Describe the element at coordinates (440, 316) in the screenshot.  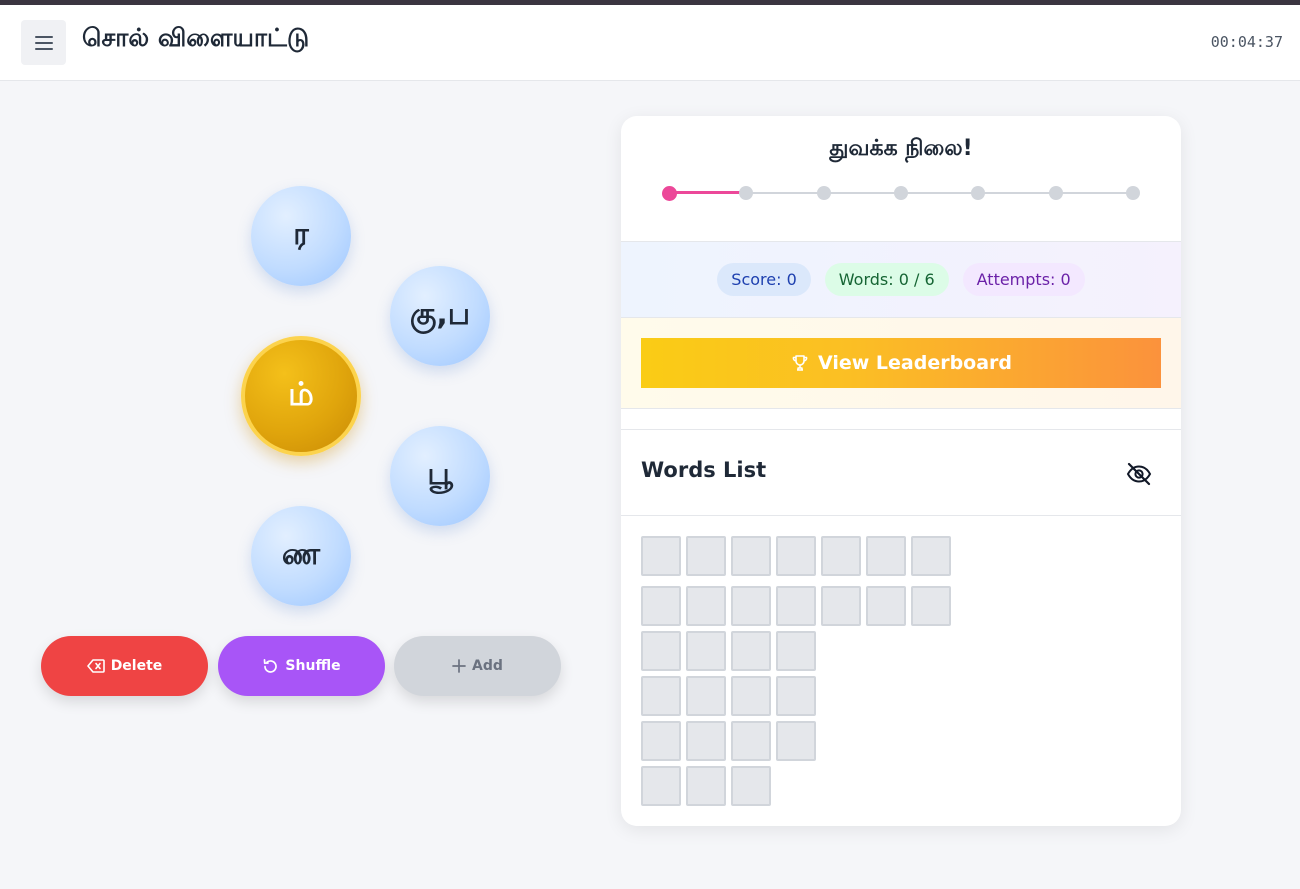
I see `letter-tile: கு,ப` at that location.